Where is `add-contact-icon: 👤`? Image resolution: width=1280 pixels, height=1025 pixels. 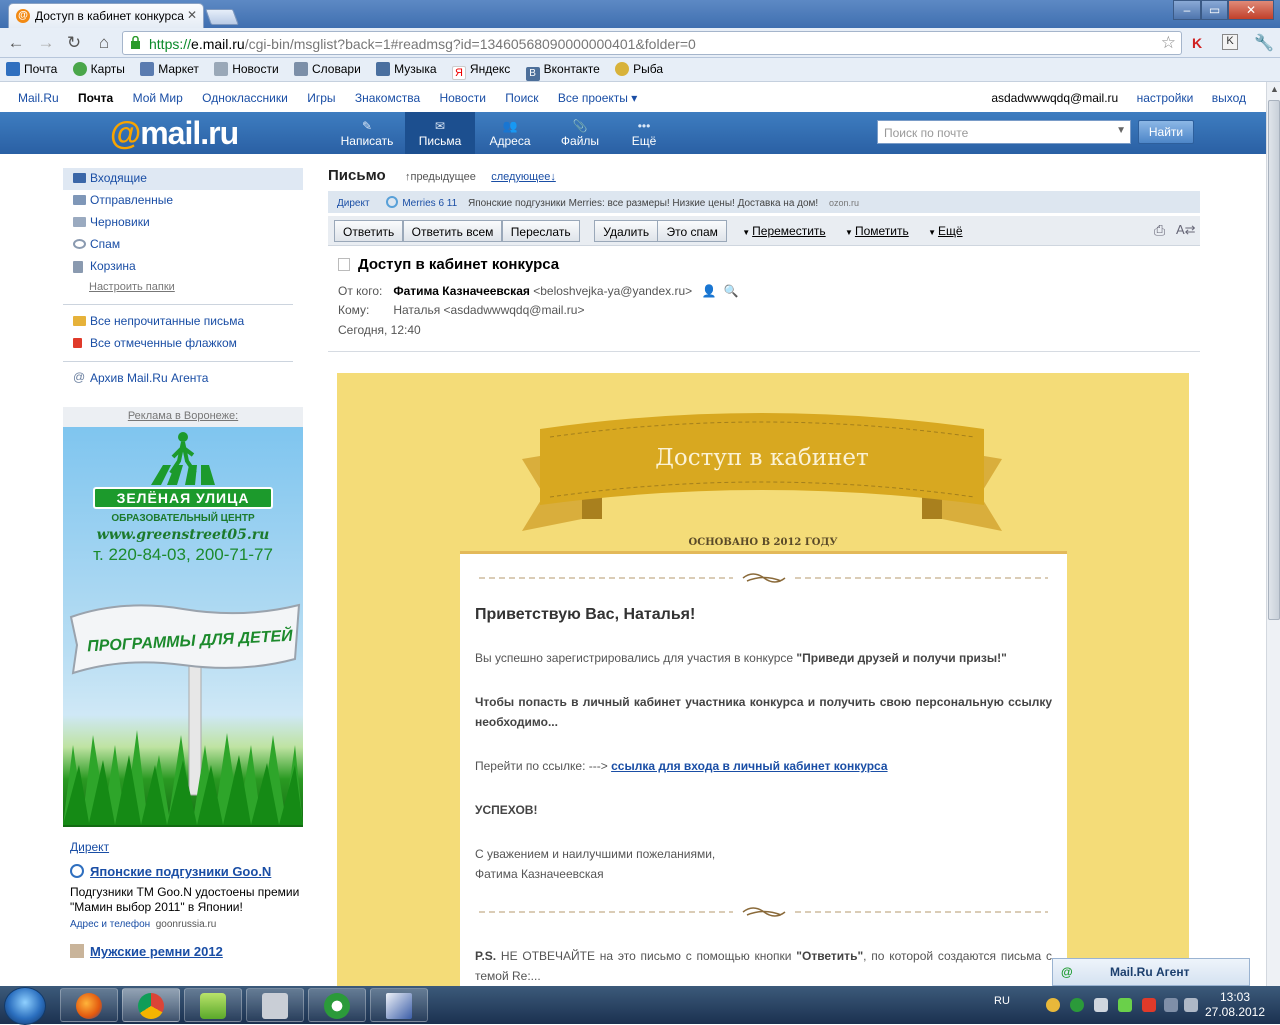
add-contact-icon: 👤 is located at coordinates (709, 291).